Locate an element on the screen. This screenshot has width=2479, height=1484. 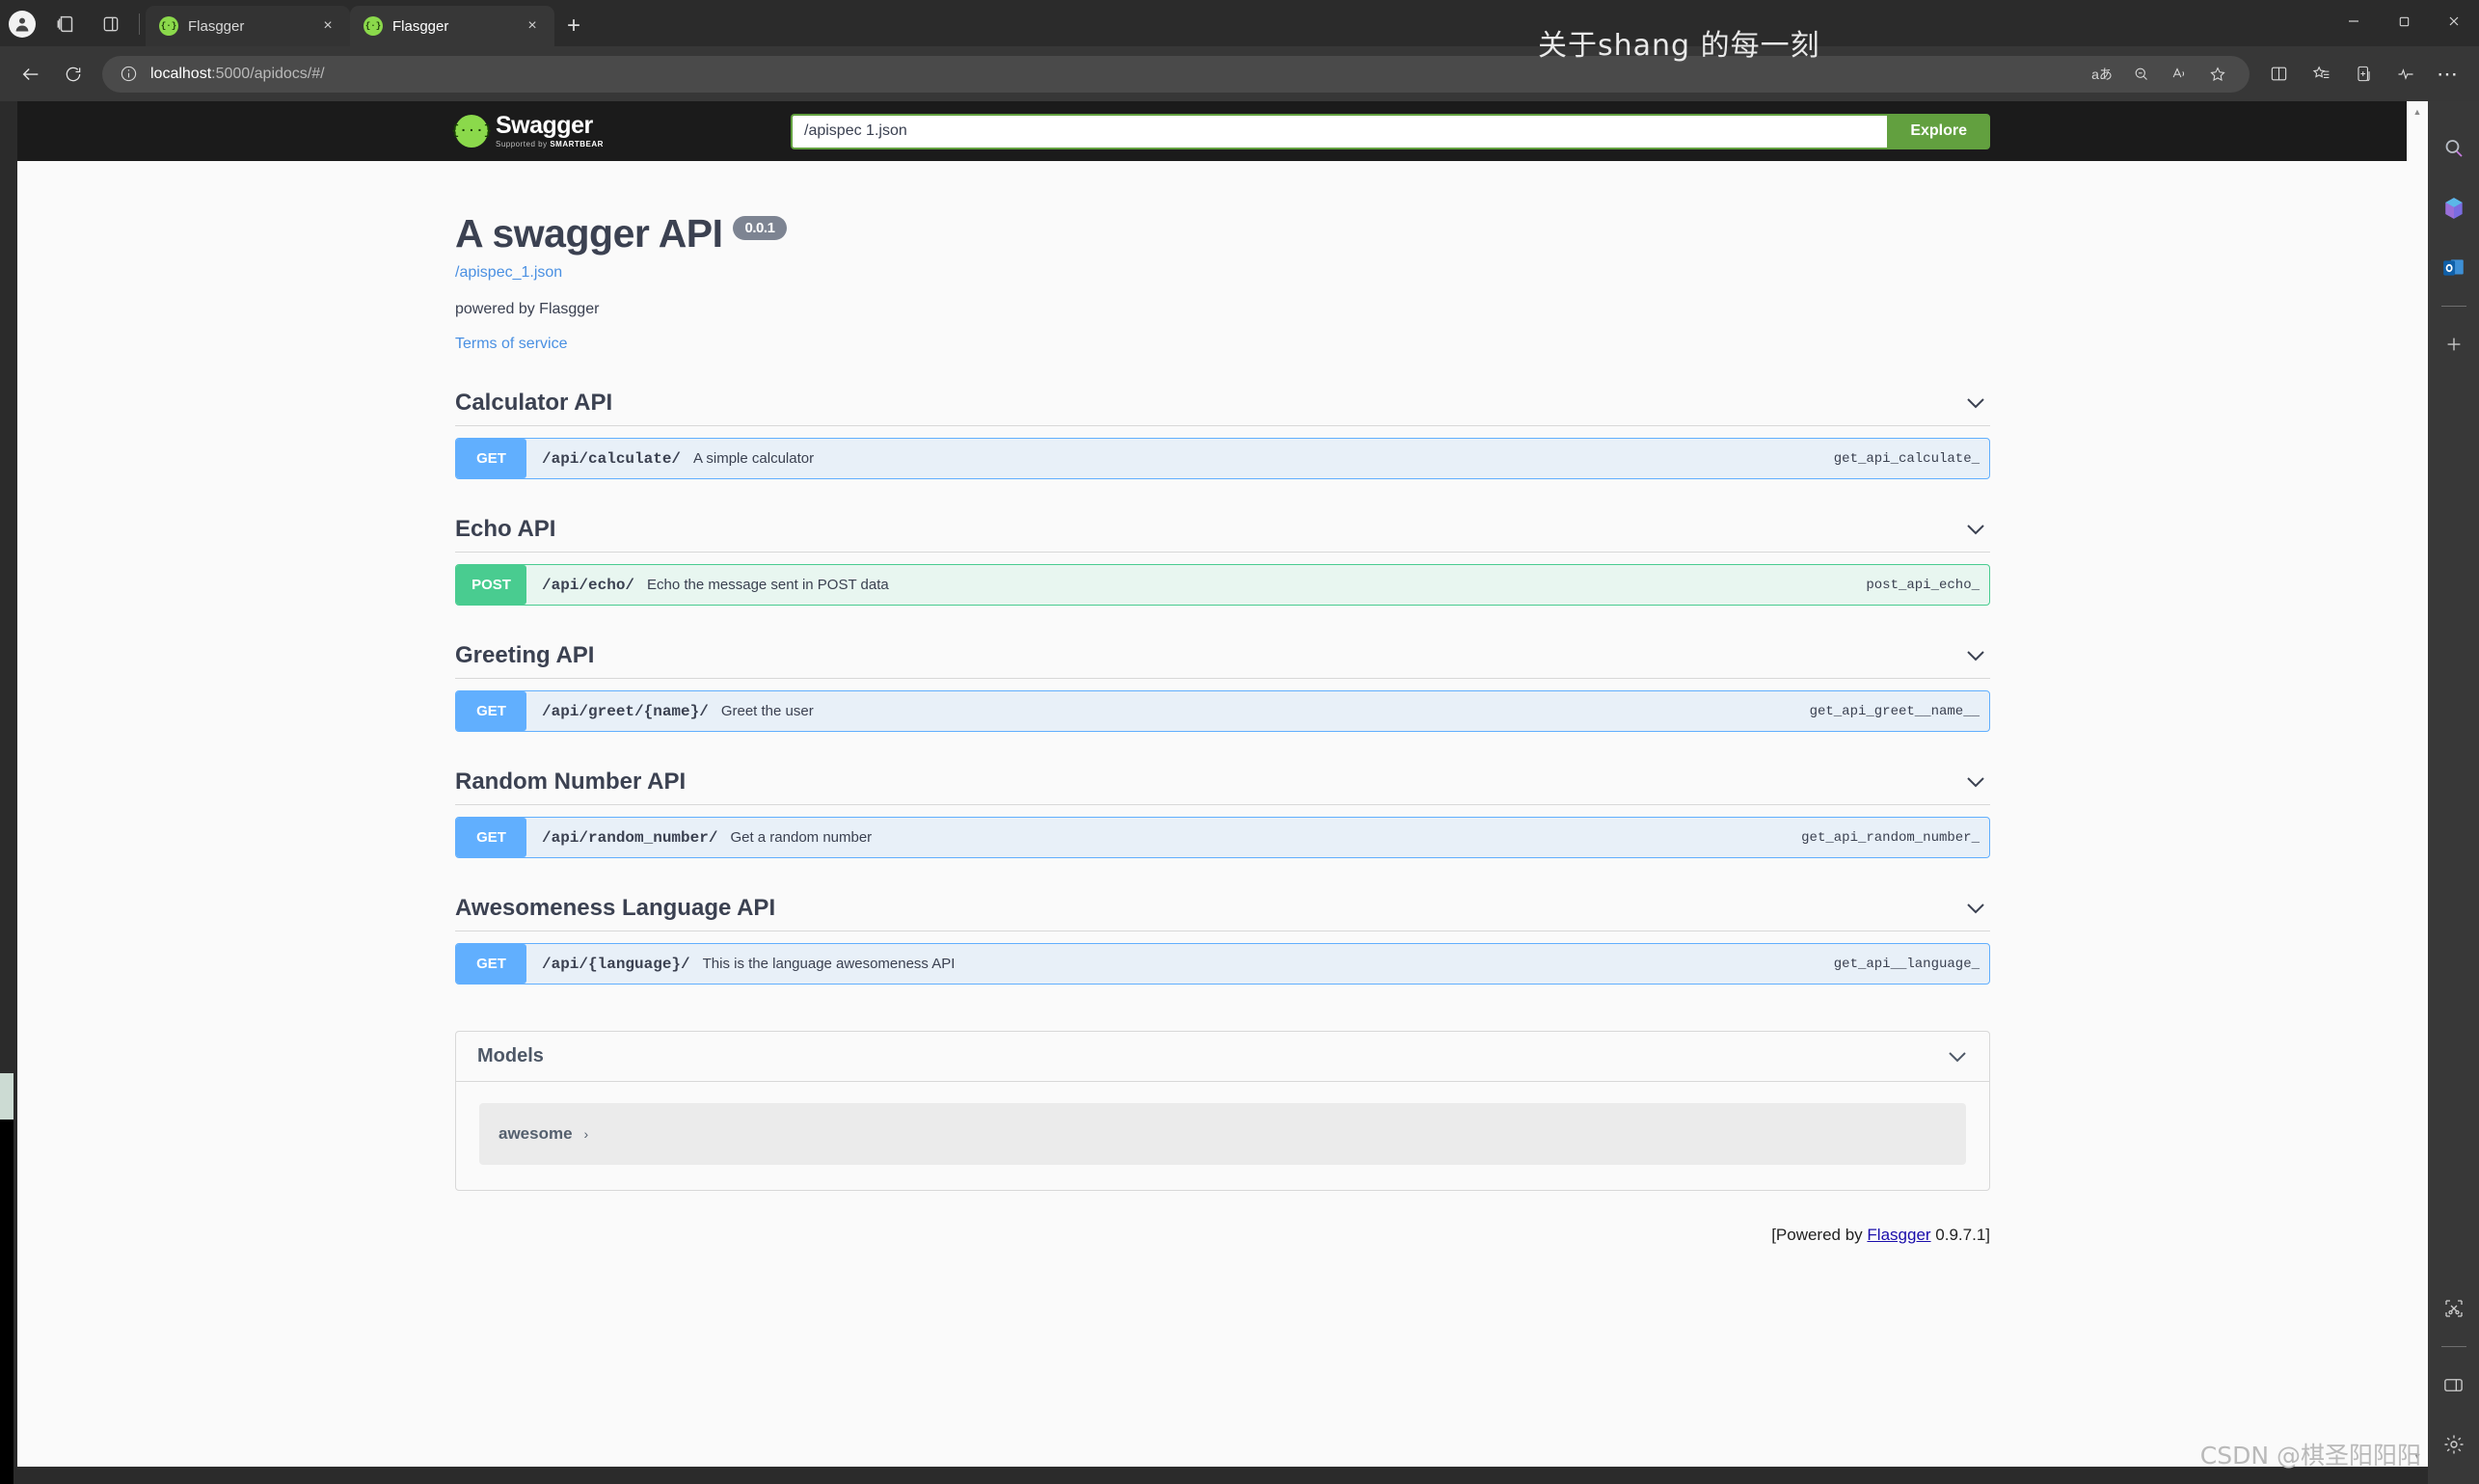
swagger-logo: {···} Swagger Supported by SMARTBEAR is located at coordinates (612, 131).